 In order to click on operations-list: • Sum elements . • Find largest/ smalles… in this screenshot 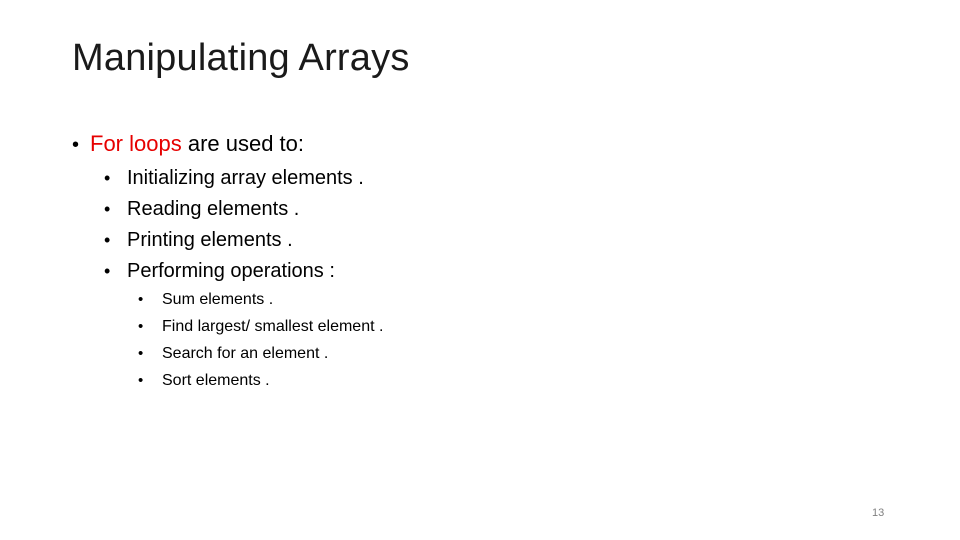, I will do `click(260, 341)`.